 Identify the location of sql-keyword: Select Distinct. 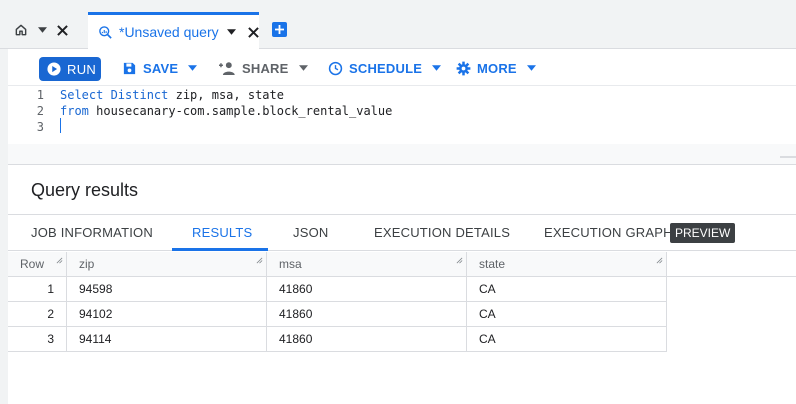
(114, 95).